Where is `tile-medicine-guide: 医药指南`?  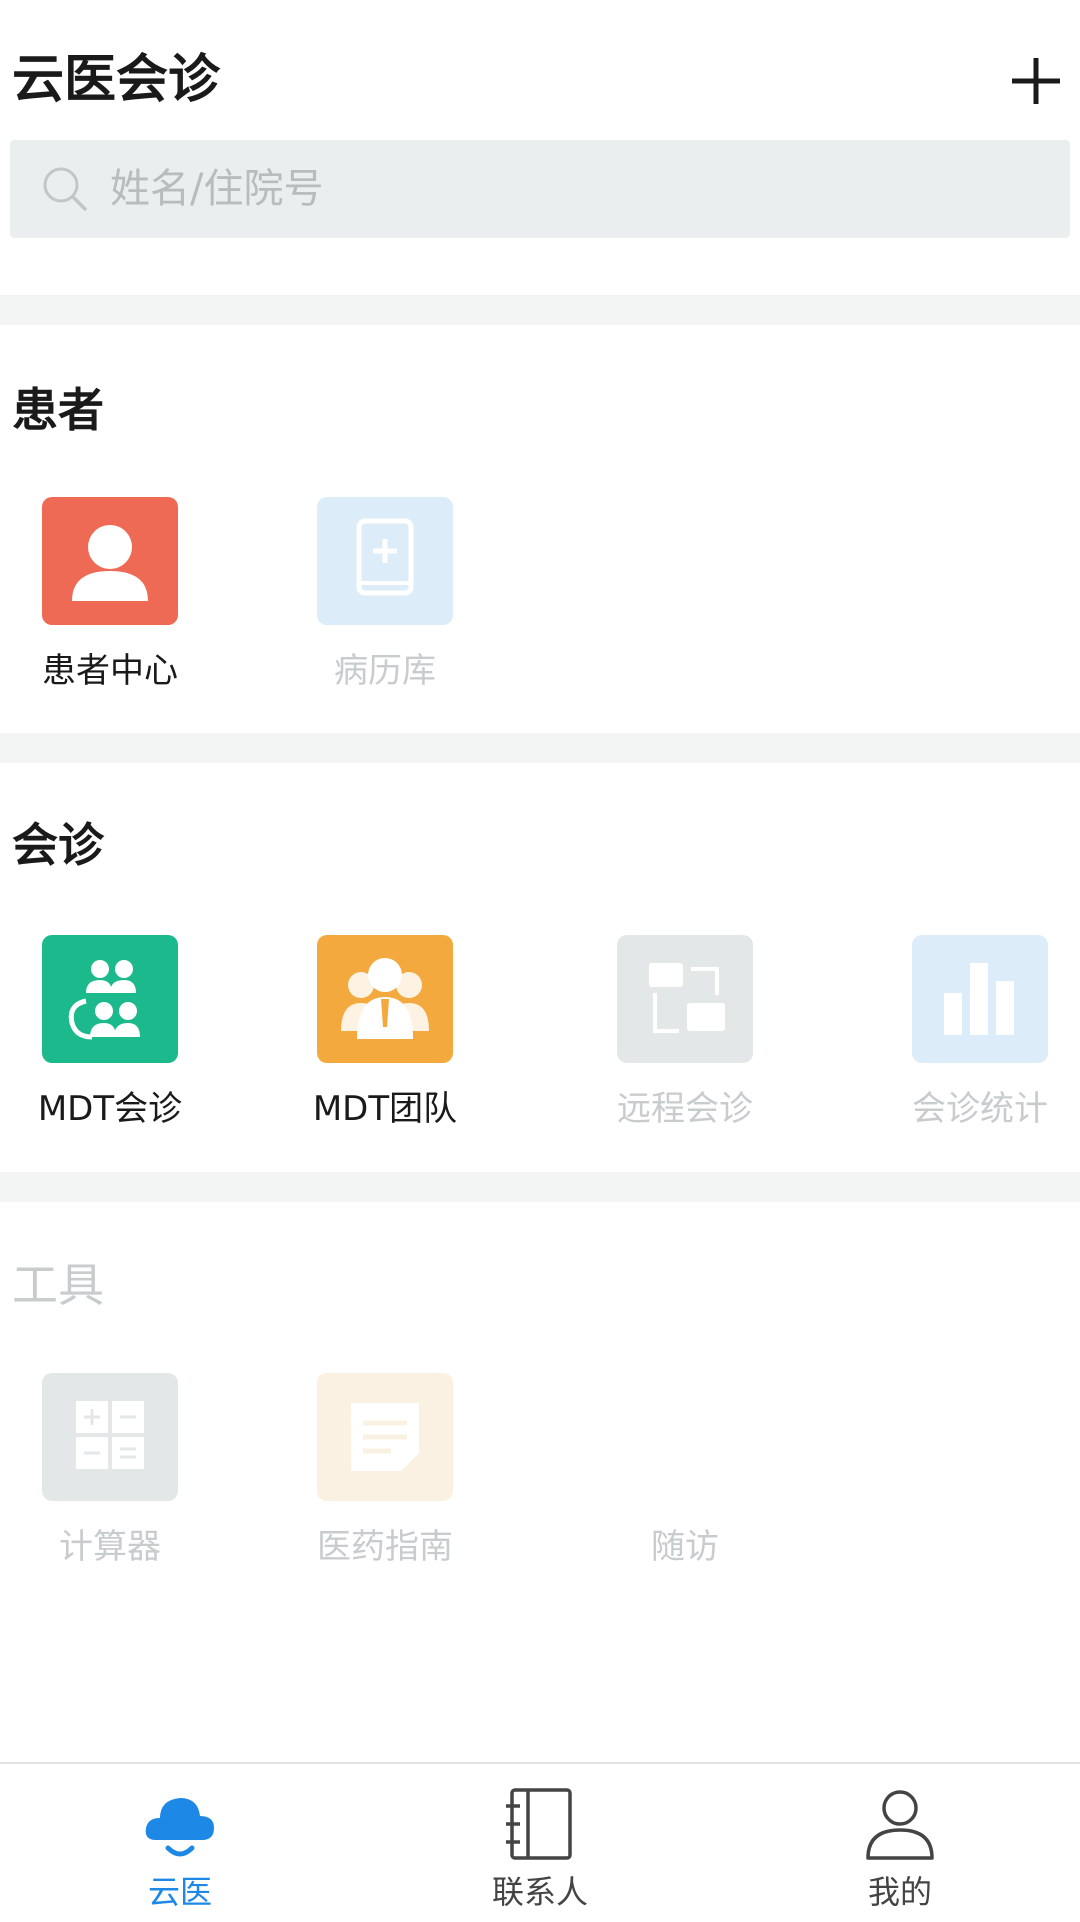
tile-medicine-guide: 医药指南 is located at coordinates (385, 1483).